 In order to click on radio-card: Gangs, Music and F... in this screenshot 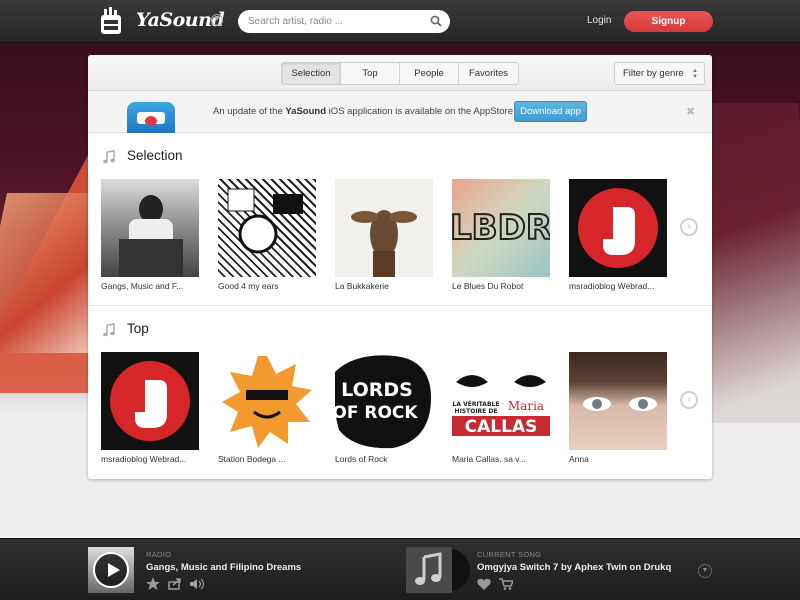, I will do `click(150, 235)`.